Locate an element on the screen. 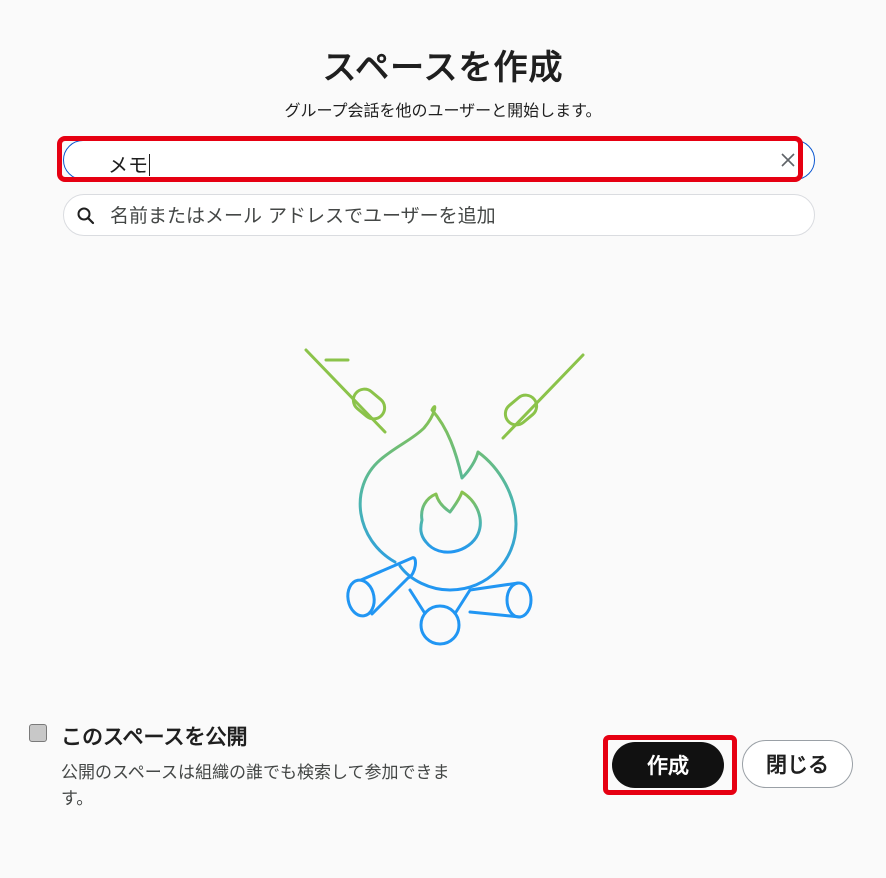 Image resolution: width=886 pixels, height=878 pixels. public-space-checkbox is located at coordinates (38, 733).